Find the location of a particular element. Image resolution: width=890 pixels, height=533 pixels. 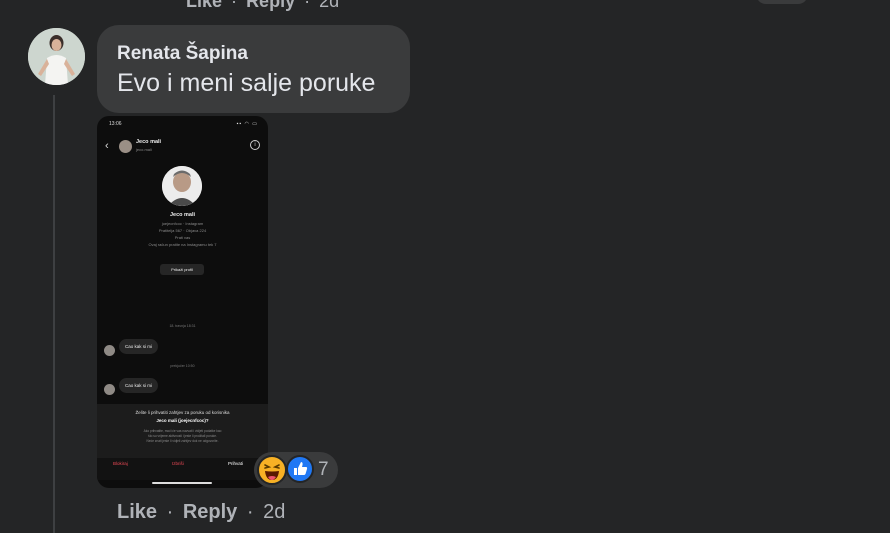

man-portrait-icon is located at coordinates (182, 186).